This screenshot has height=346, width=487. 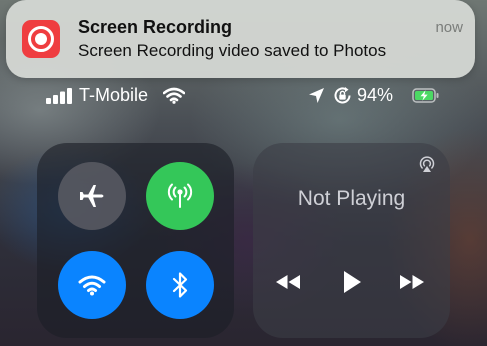 I want to click on bluetooth-icon, so click(x=180, y=285).